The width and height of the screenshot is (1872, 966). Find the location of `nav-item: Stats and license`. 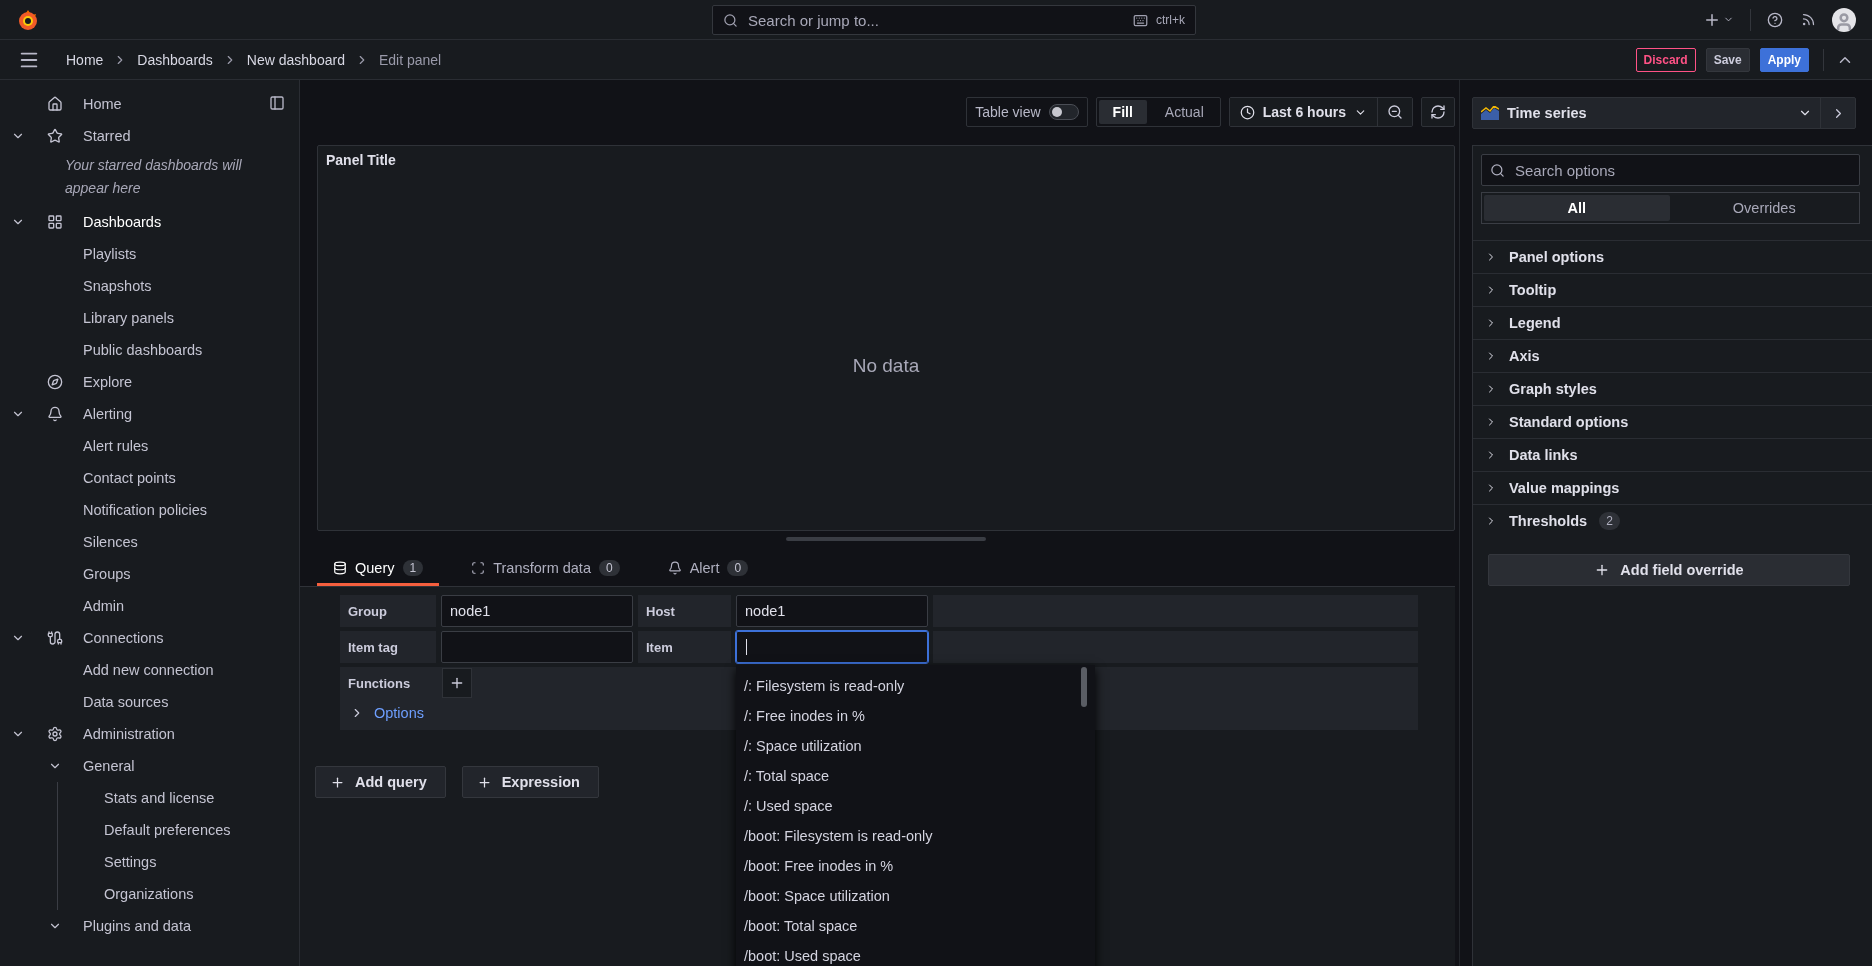

nav-item: Stats and license is located at coordinates (178, 798).